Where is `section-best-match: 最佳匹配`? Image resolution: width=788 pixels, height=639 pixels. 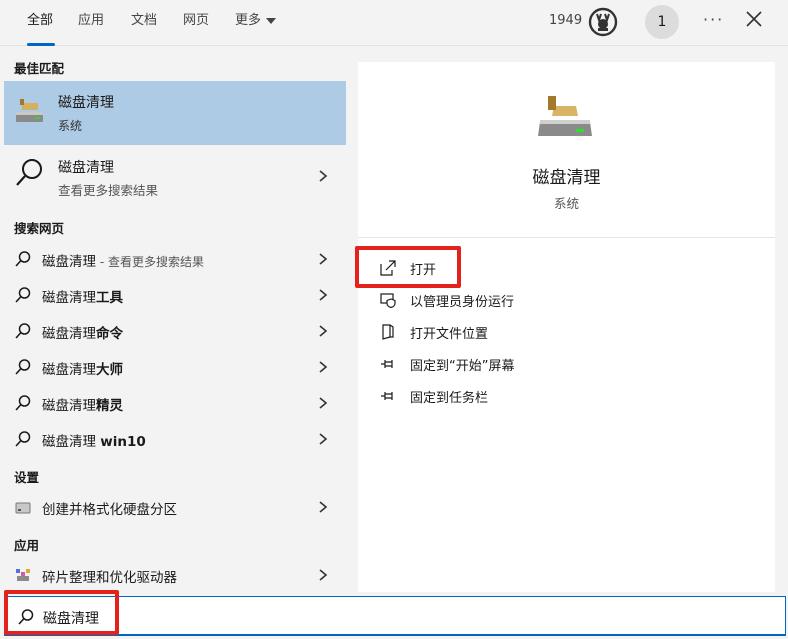 section-best-match: 最佳匹配 is located at coordinates (39, 68).